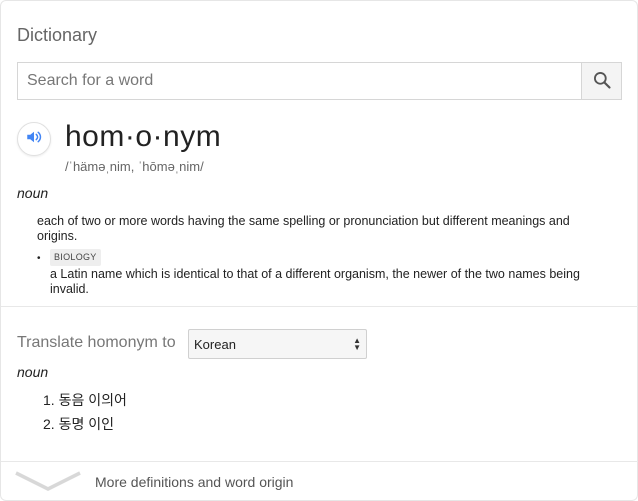 Image resolution: width=638 pixels, height=501 pixels. What do you see at coordinates (48, 482) in the screenshot?
I see `chevron-down-icon` at bounding box center [48, 482].